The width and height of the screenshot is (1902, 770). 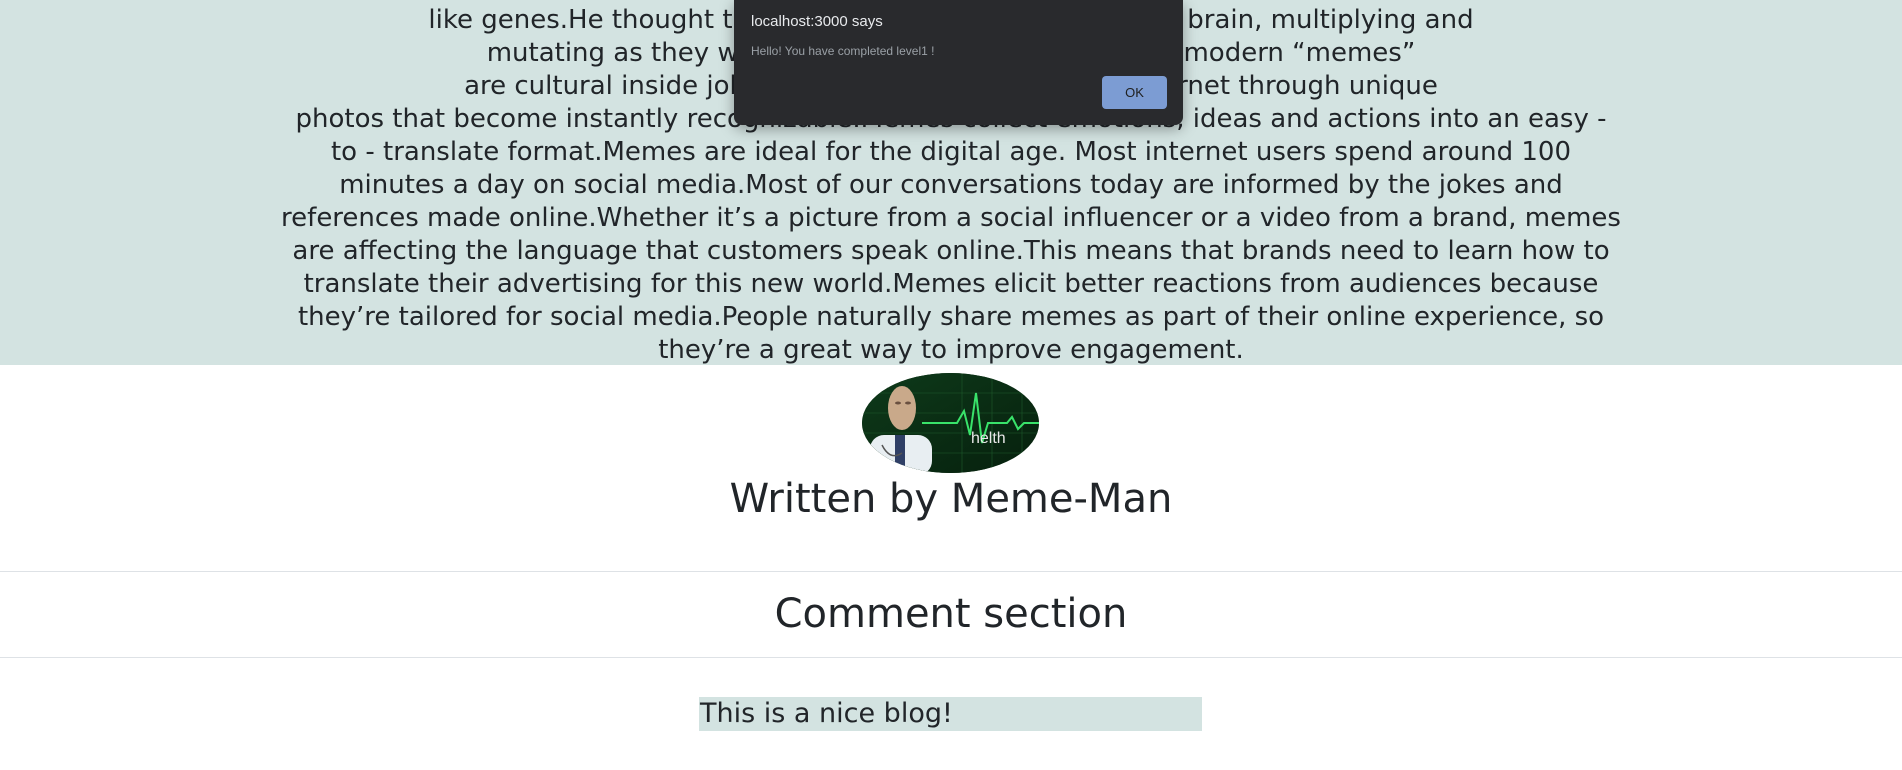 I want to click on alert-ok-button: OK, so click(x=1134, y=92).